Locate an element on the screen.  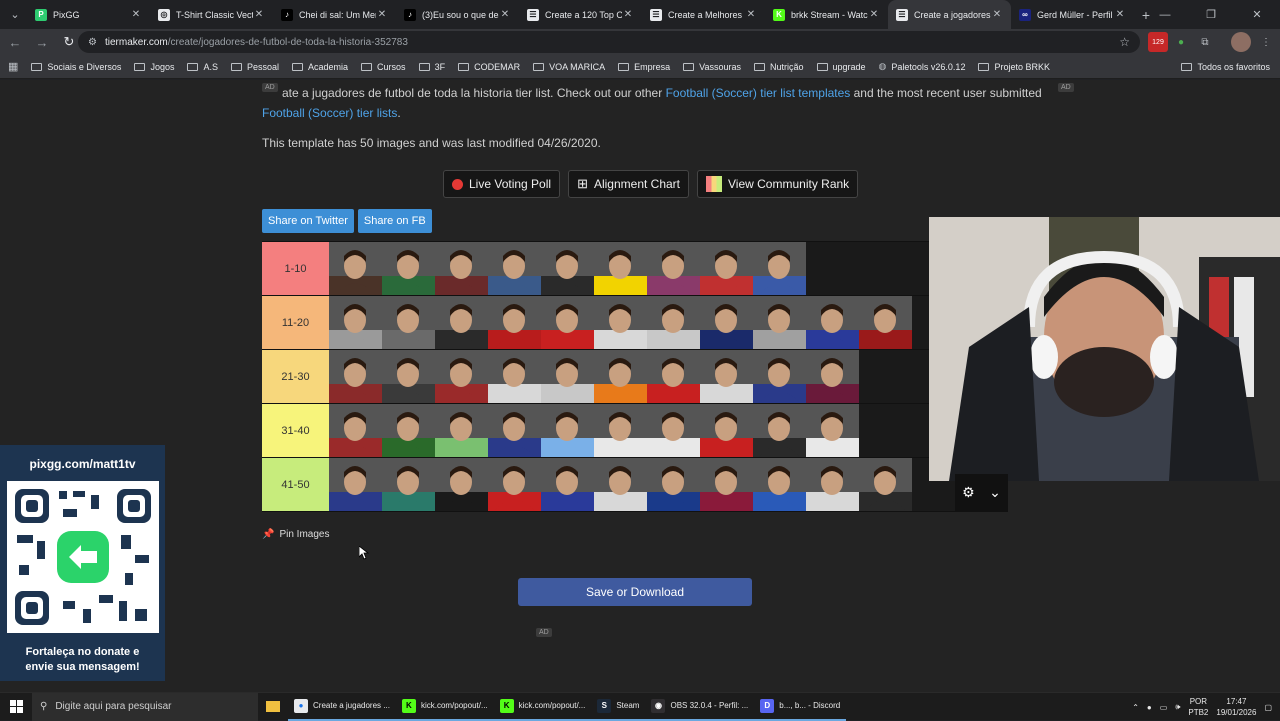
keyboard-language: POR PTB2 is located at coordinates (1198, 707).